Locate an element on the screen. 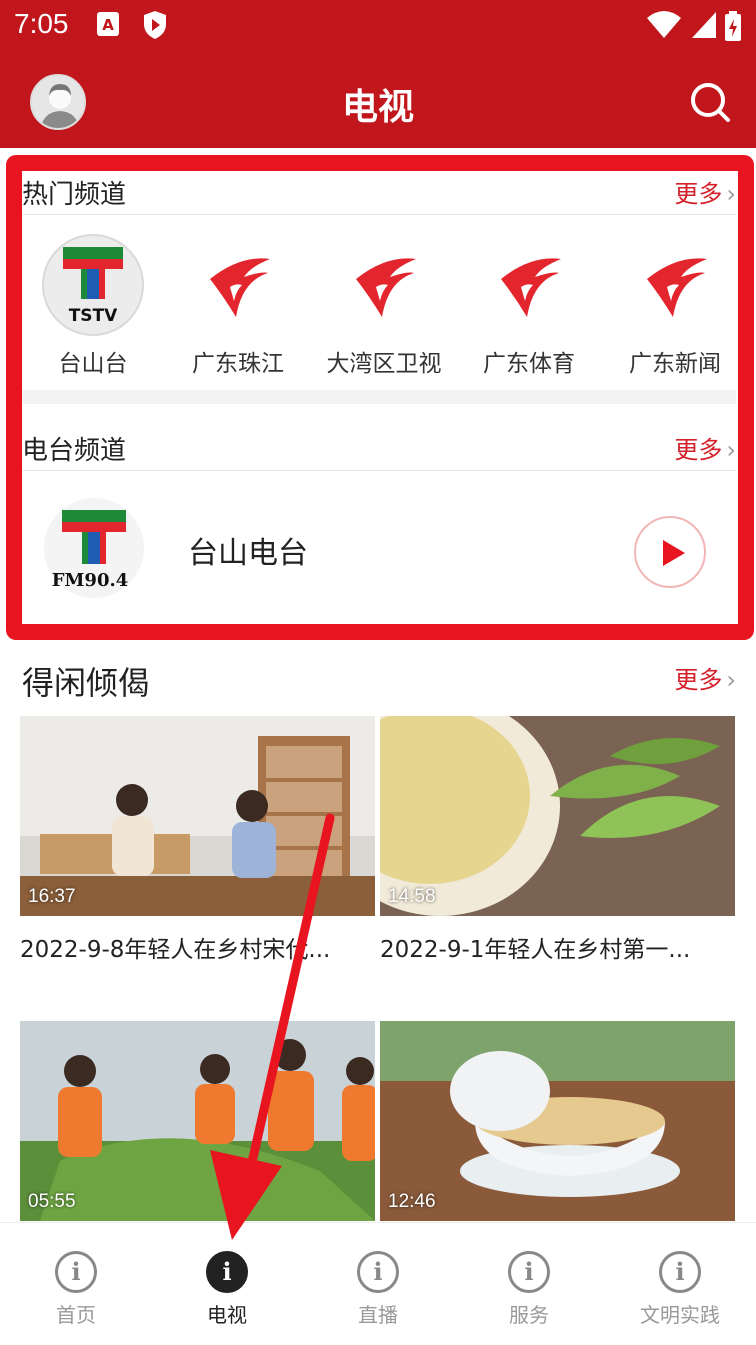 This screenshot has height=1345, width=756. video-card: 05:55 is located at coordinates (197, 1121).